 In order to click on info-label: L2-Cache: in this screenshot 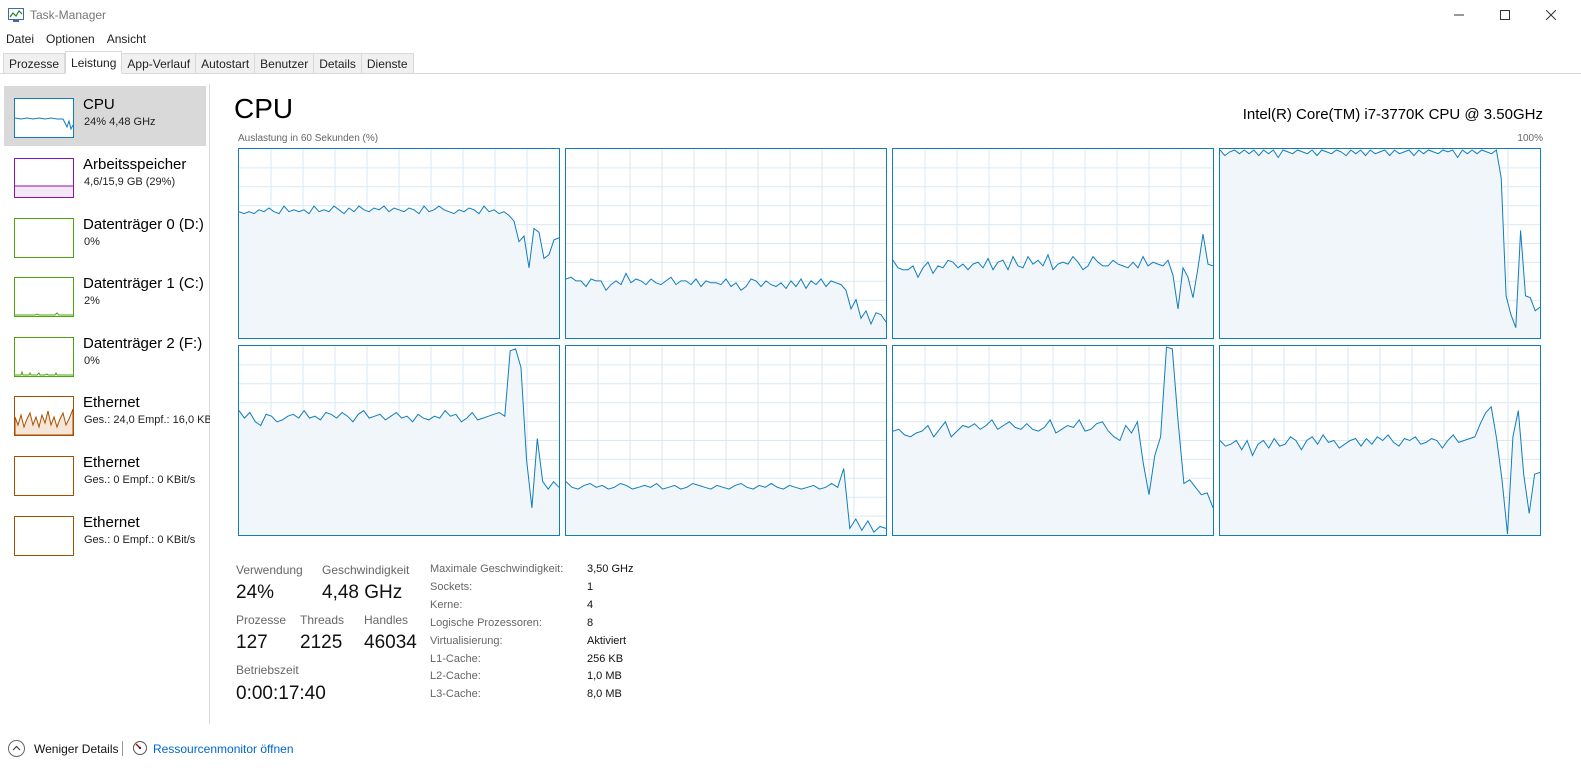, I will do `click(455, 676)`.